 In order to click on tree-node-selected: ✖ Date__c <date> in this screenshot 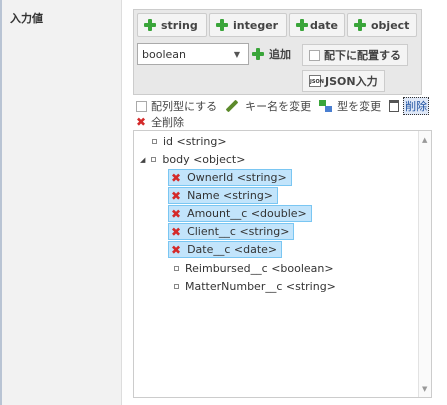, I will do `click(225, 249)`.